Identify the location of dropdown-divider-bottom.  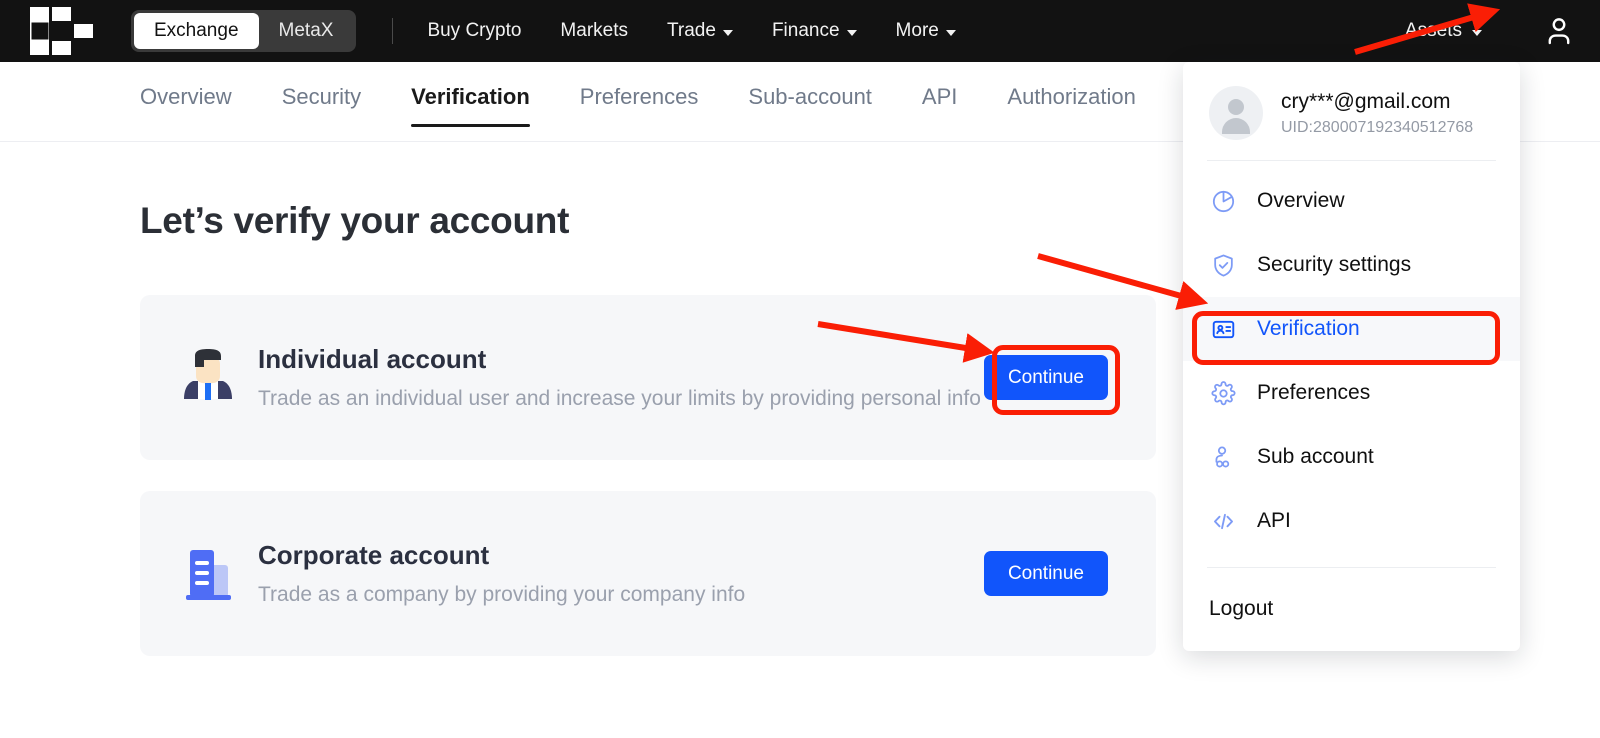
(1351, 567).